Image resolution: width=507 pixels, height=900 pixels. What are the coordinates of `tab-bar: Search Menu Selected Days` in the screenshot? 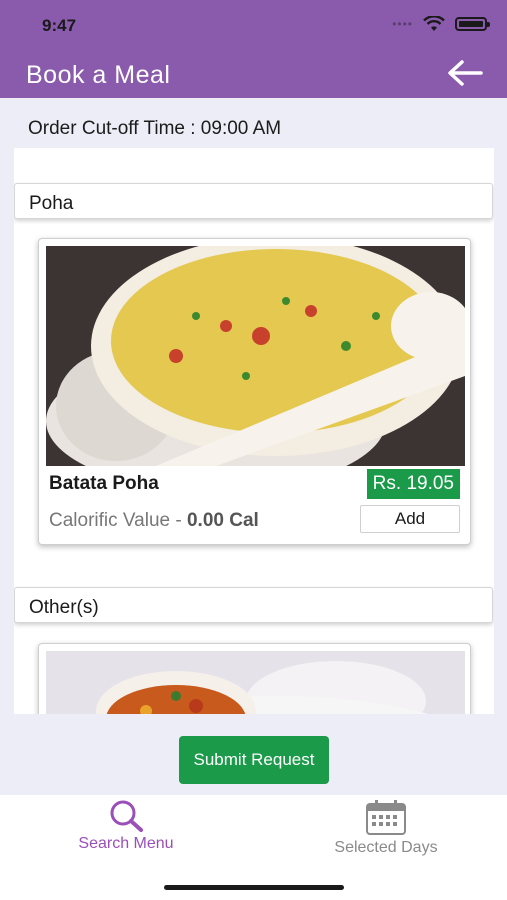 It's located at (253, 847).